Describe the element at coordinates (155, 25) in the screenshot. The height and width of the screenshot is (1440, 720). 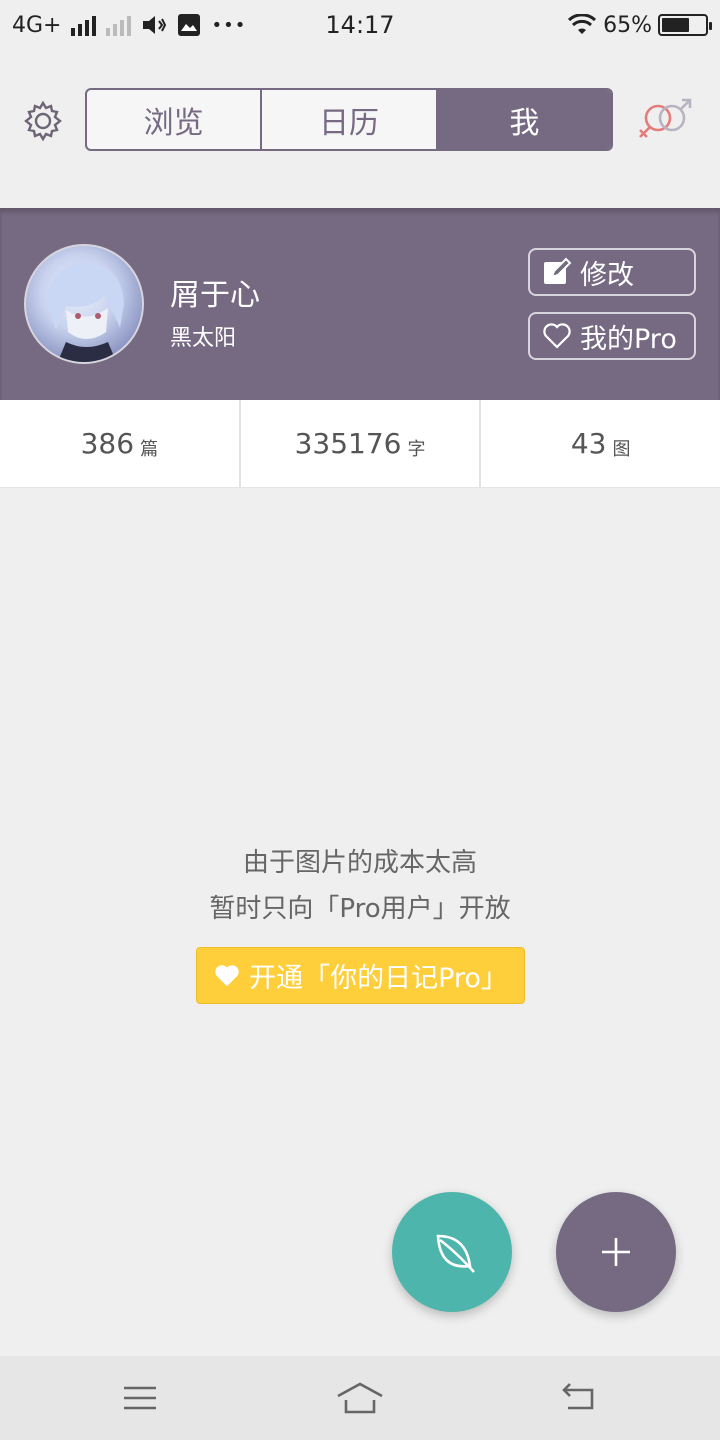
I see `vibrate-icon` at that location.